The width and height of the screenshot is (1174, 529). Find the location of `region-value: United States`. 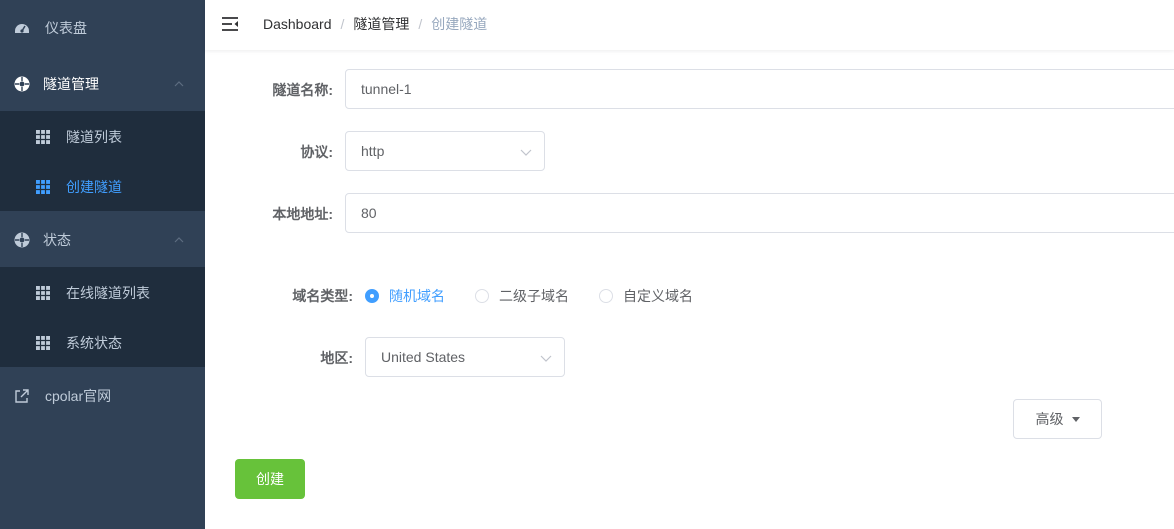

region-value: United States is located at coordinates (423, 357).